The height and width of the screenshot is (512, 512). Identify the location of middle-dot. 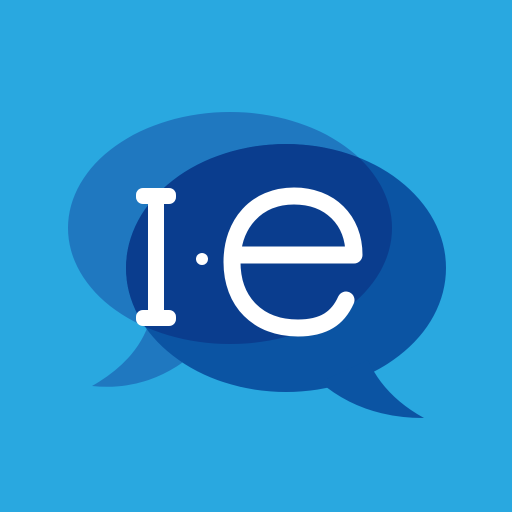
(202, 259).